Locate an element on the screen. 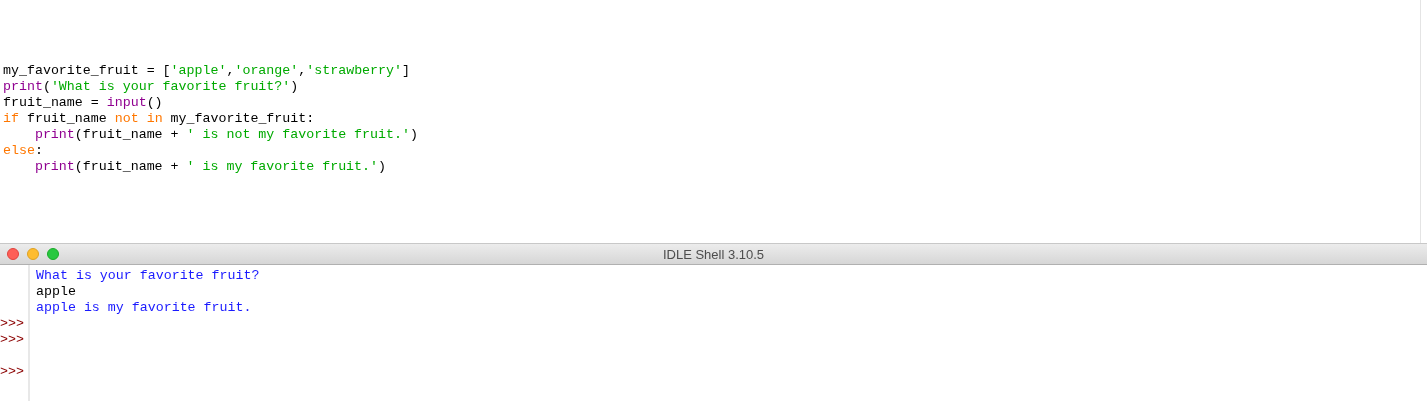 This screenshot has height=401, width=1427. code-line: print(fruit_name + ' is my favorite fruit.') is located at coordinates (210, 167).